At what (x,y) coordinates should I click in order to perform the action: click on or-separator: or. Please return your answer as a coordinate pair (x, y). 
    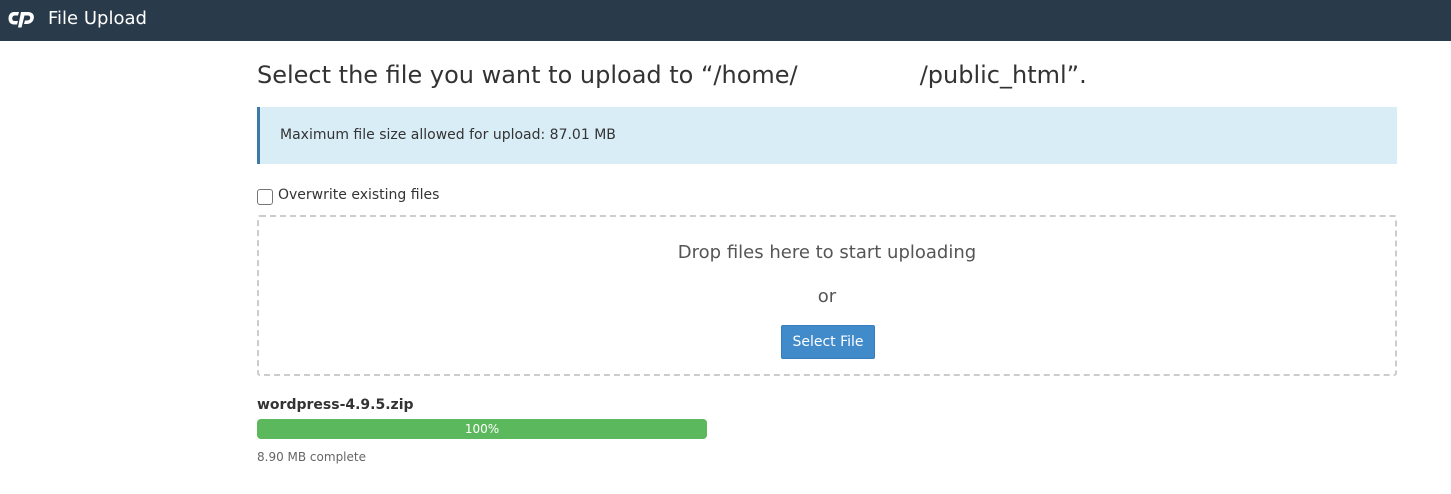
    Looking at the image, I should click on (827, 296).